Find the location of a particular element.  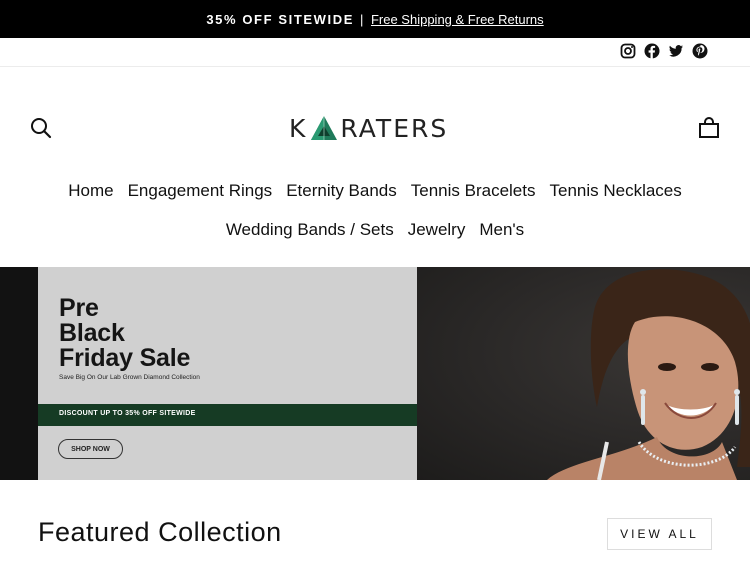

nav-item-home: Home is located at coordinates (90, 191).